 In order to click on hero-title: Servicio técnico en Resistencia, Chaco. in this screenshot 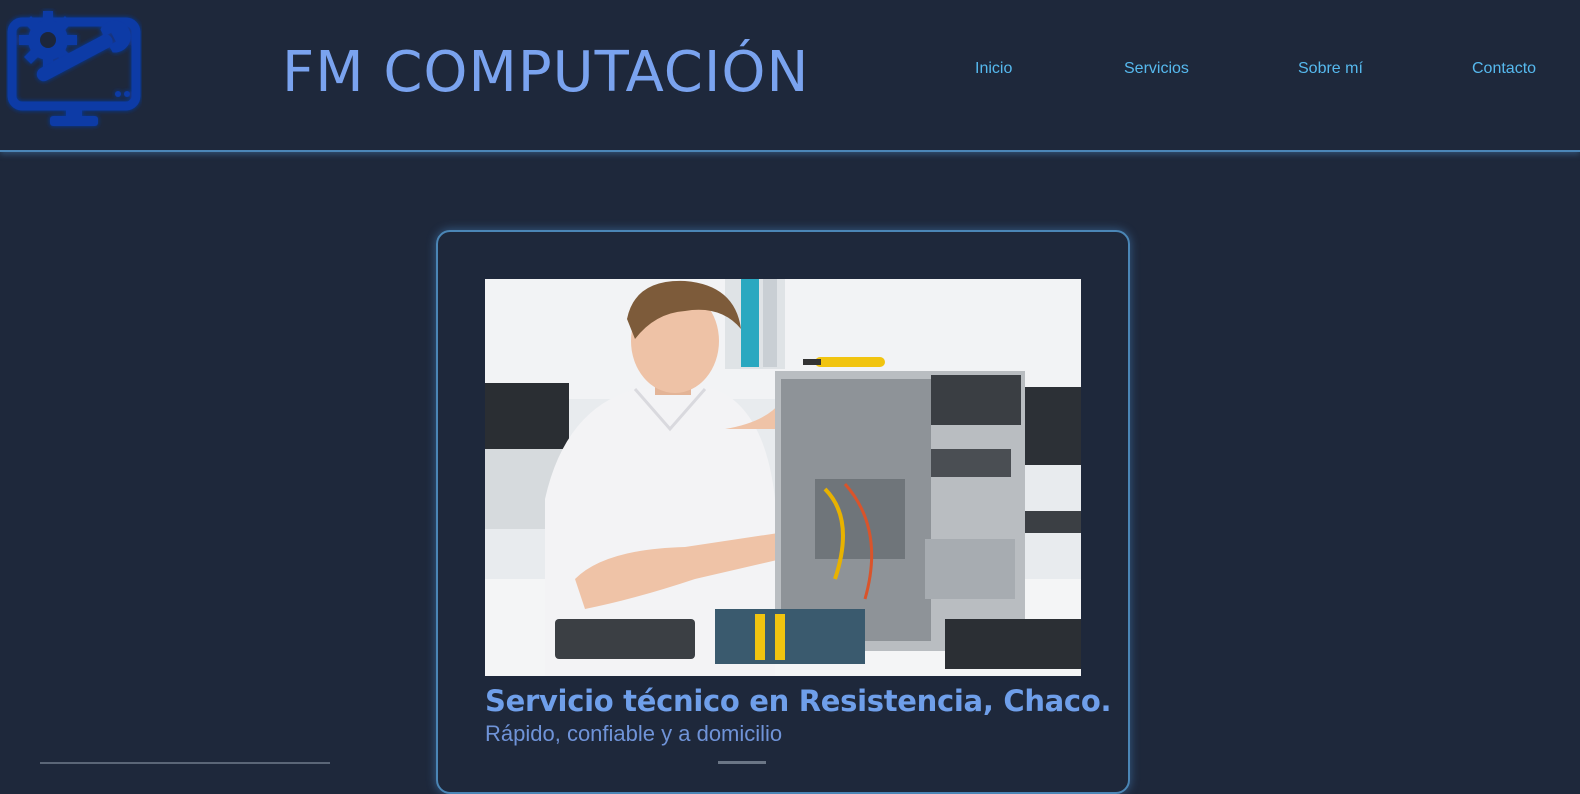, I will do `click(798, 701)`.